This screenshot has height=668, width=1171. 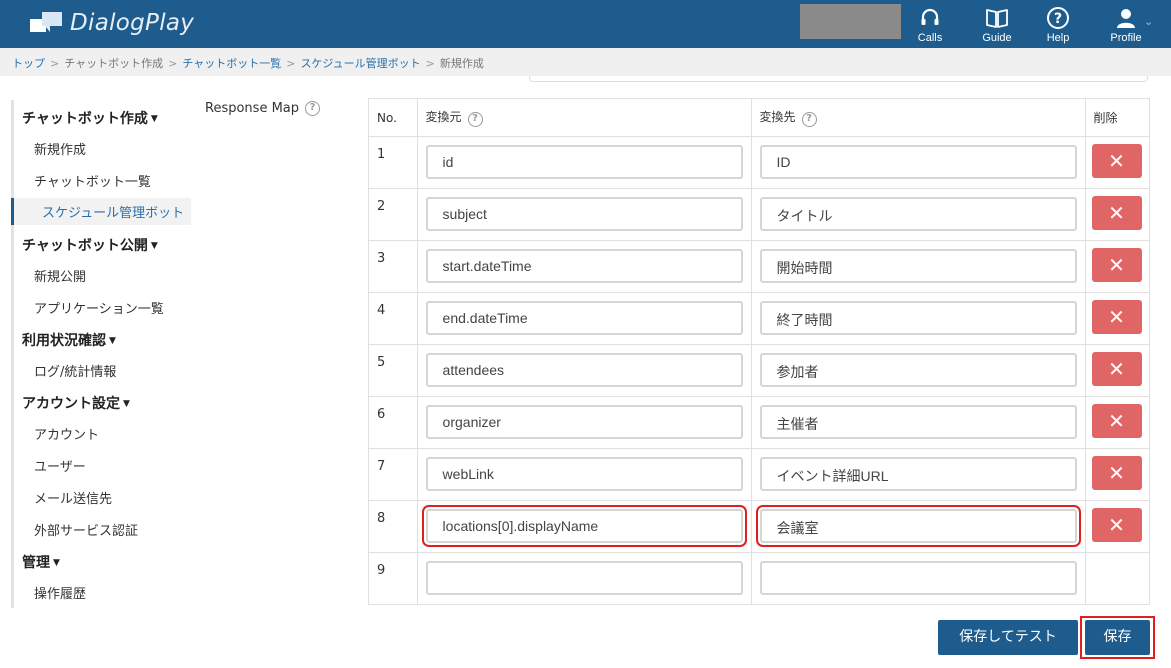 I want to click on sidebar-item-mail-destinations: メール送信先, so click(x=73, y=497).